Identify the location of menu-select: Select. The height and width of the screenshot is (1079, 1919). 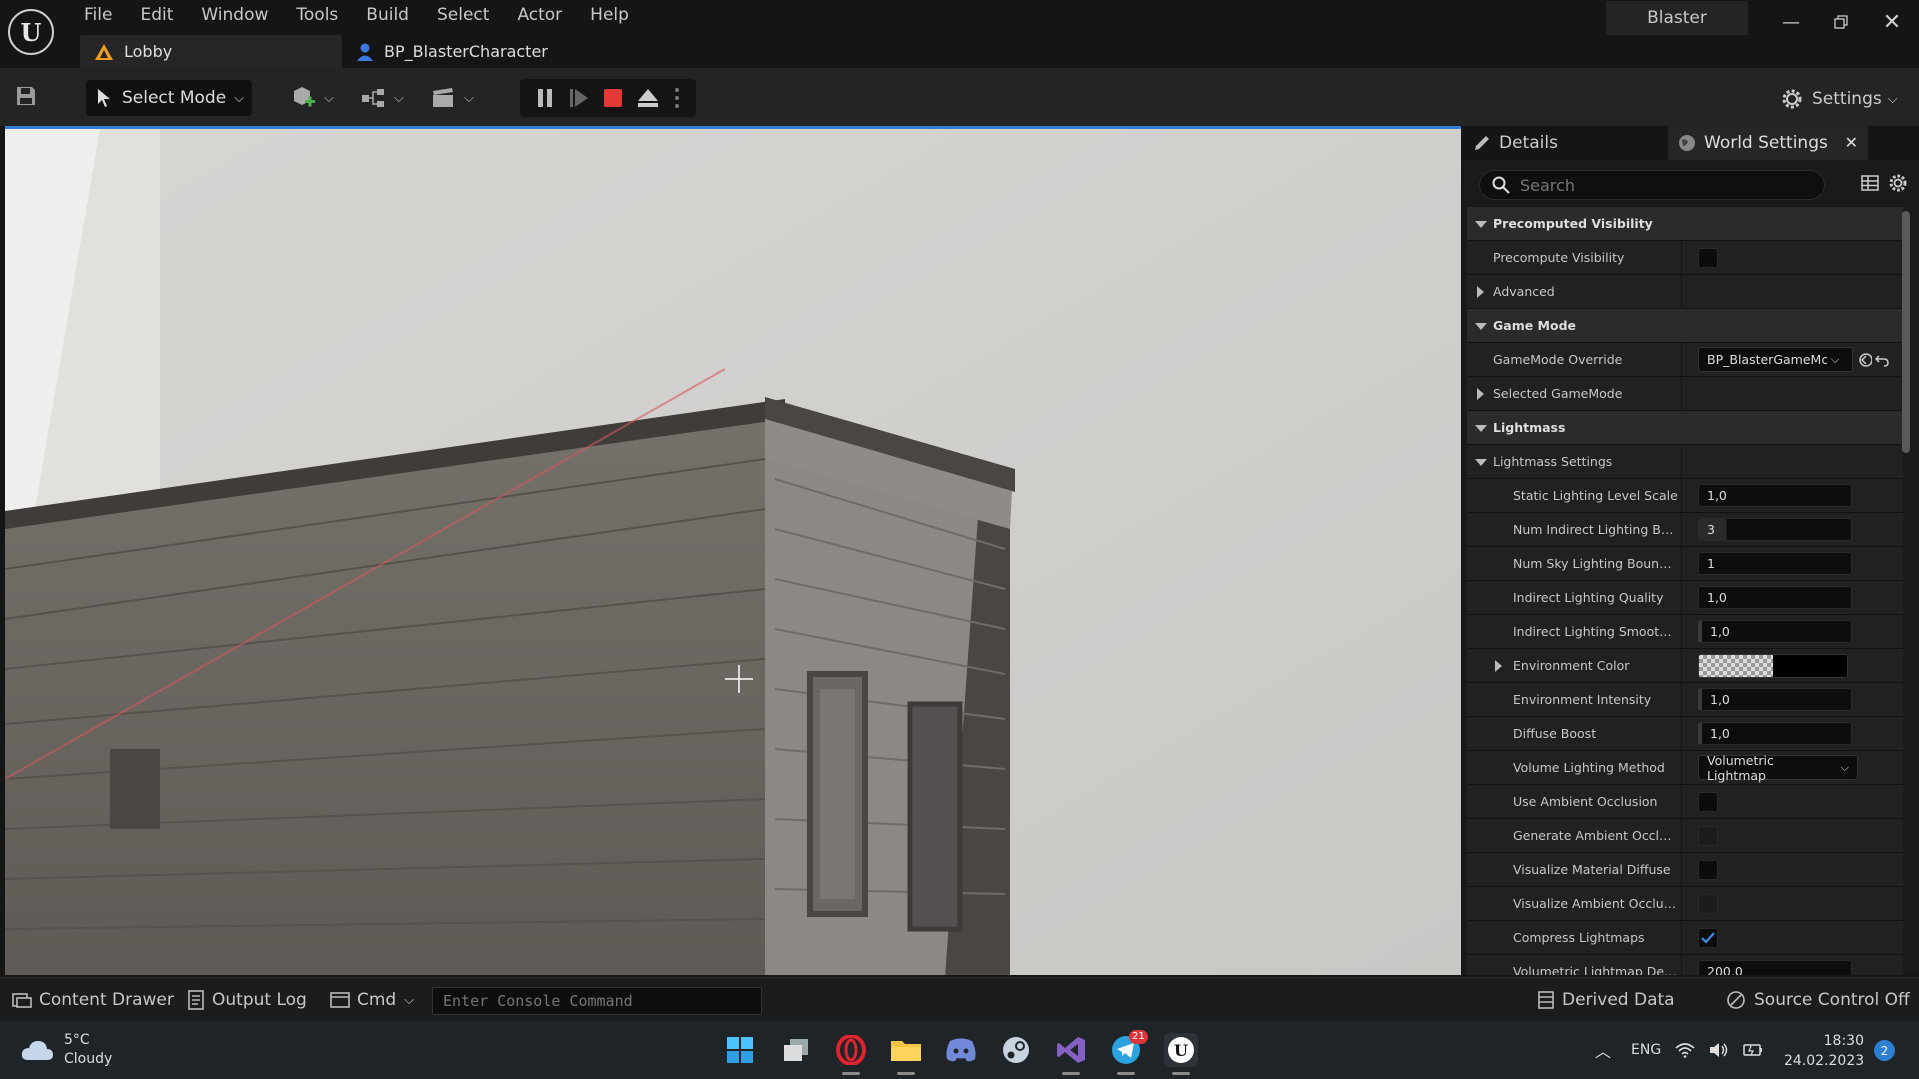
(463, 15).